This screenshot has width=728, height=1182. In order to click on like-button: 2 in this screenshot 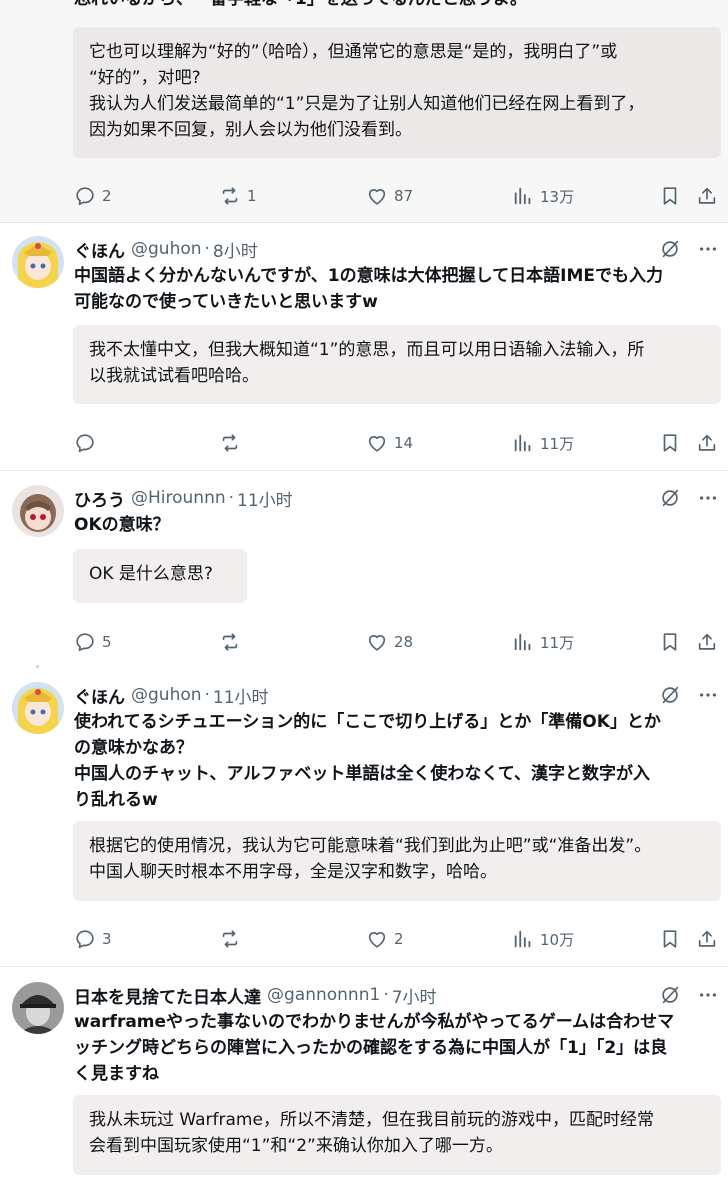, I will do `click(385, 939)`.